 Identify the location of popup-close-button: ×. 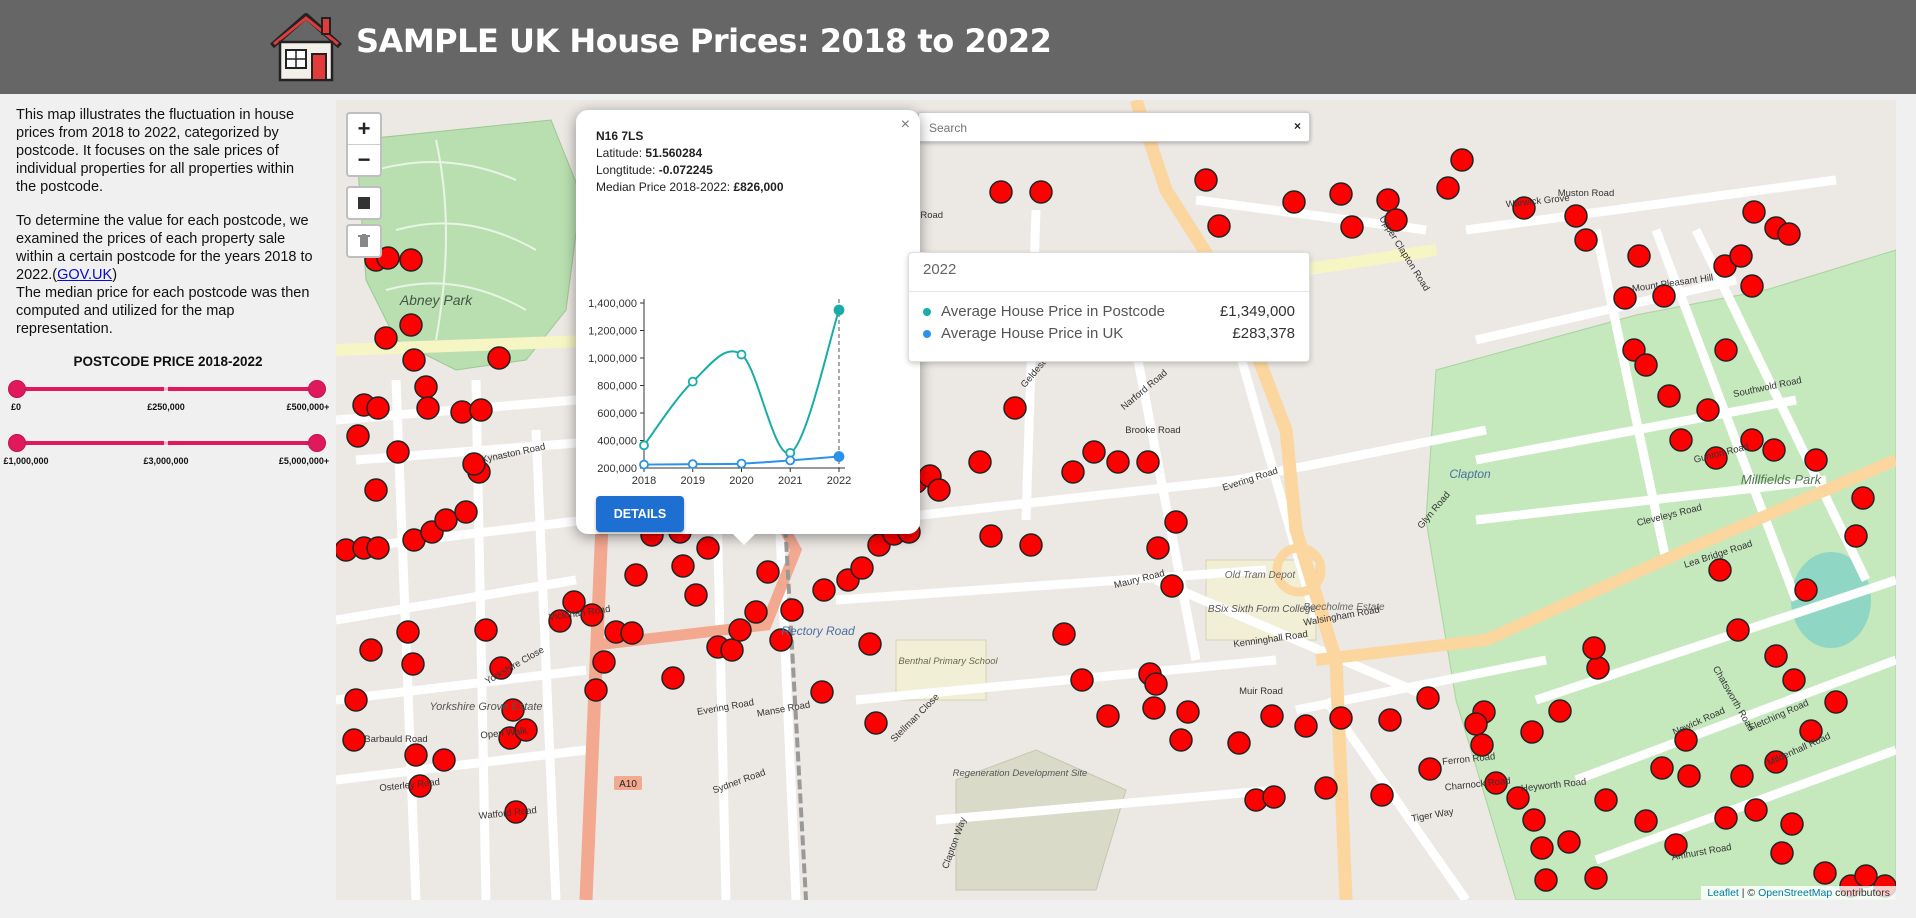
(905, 125).